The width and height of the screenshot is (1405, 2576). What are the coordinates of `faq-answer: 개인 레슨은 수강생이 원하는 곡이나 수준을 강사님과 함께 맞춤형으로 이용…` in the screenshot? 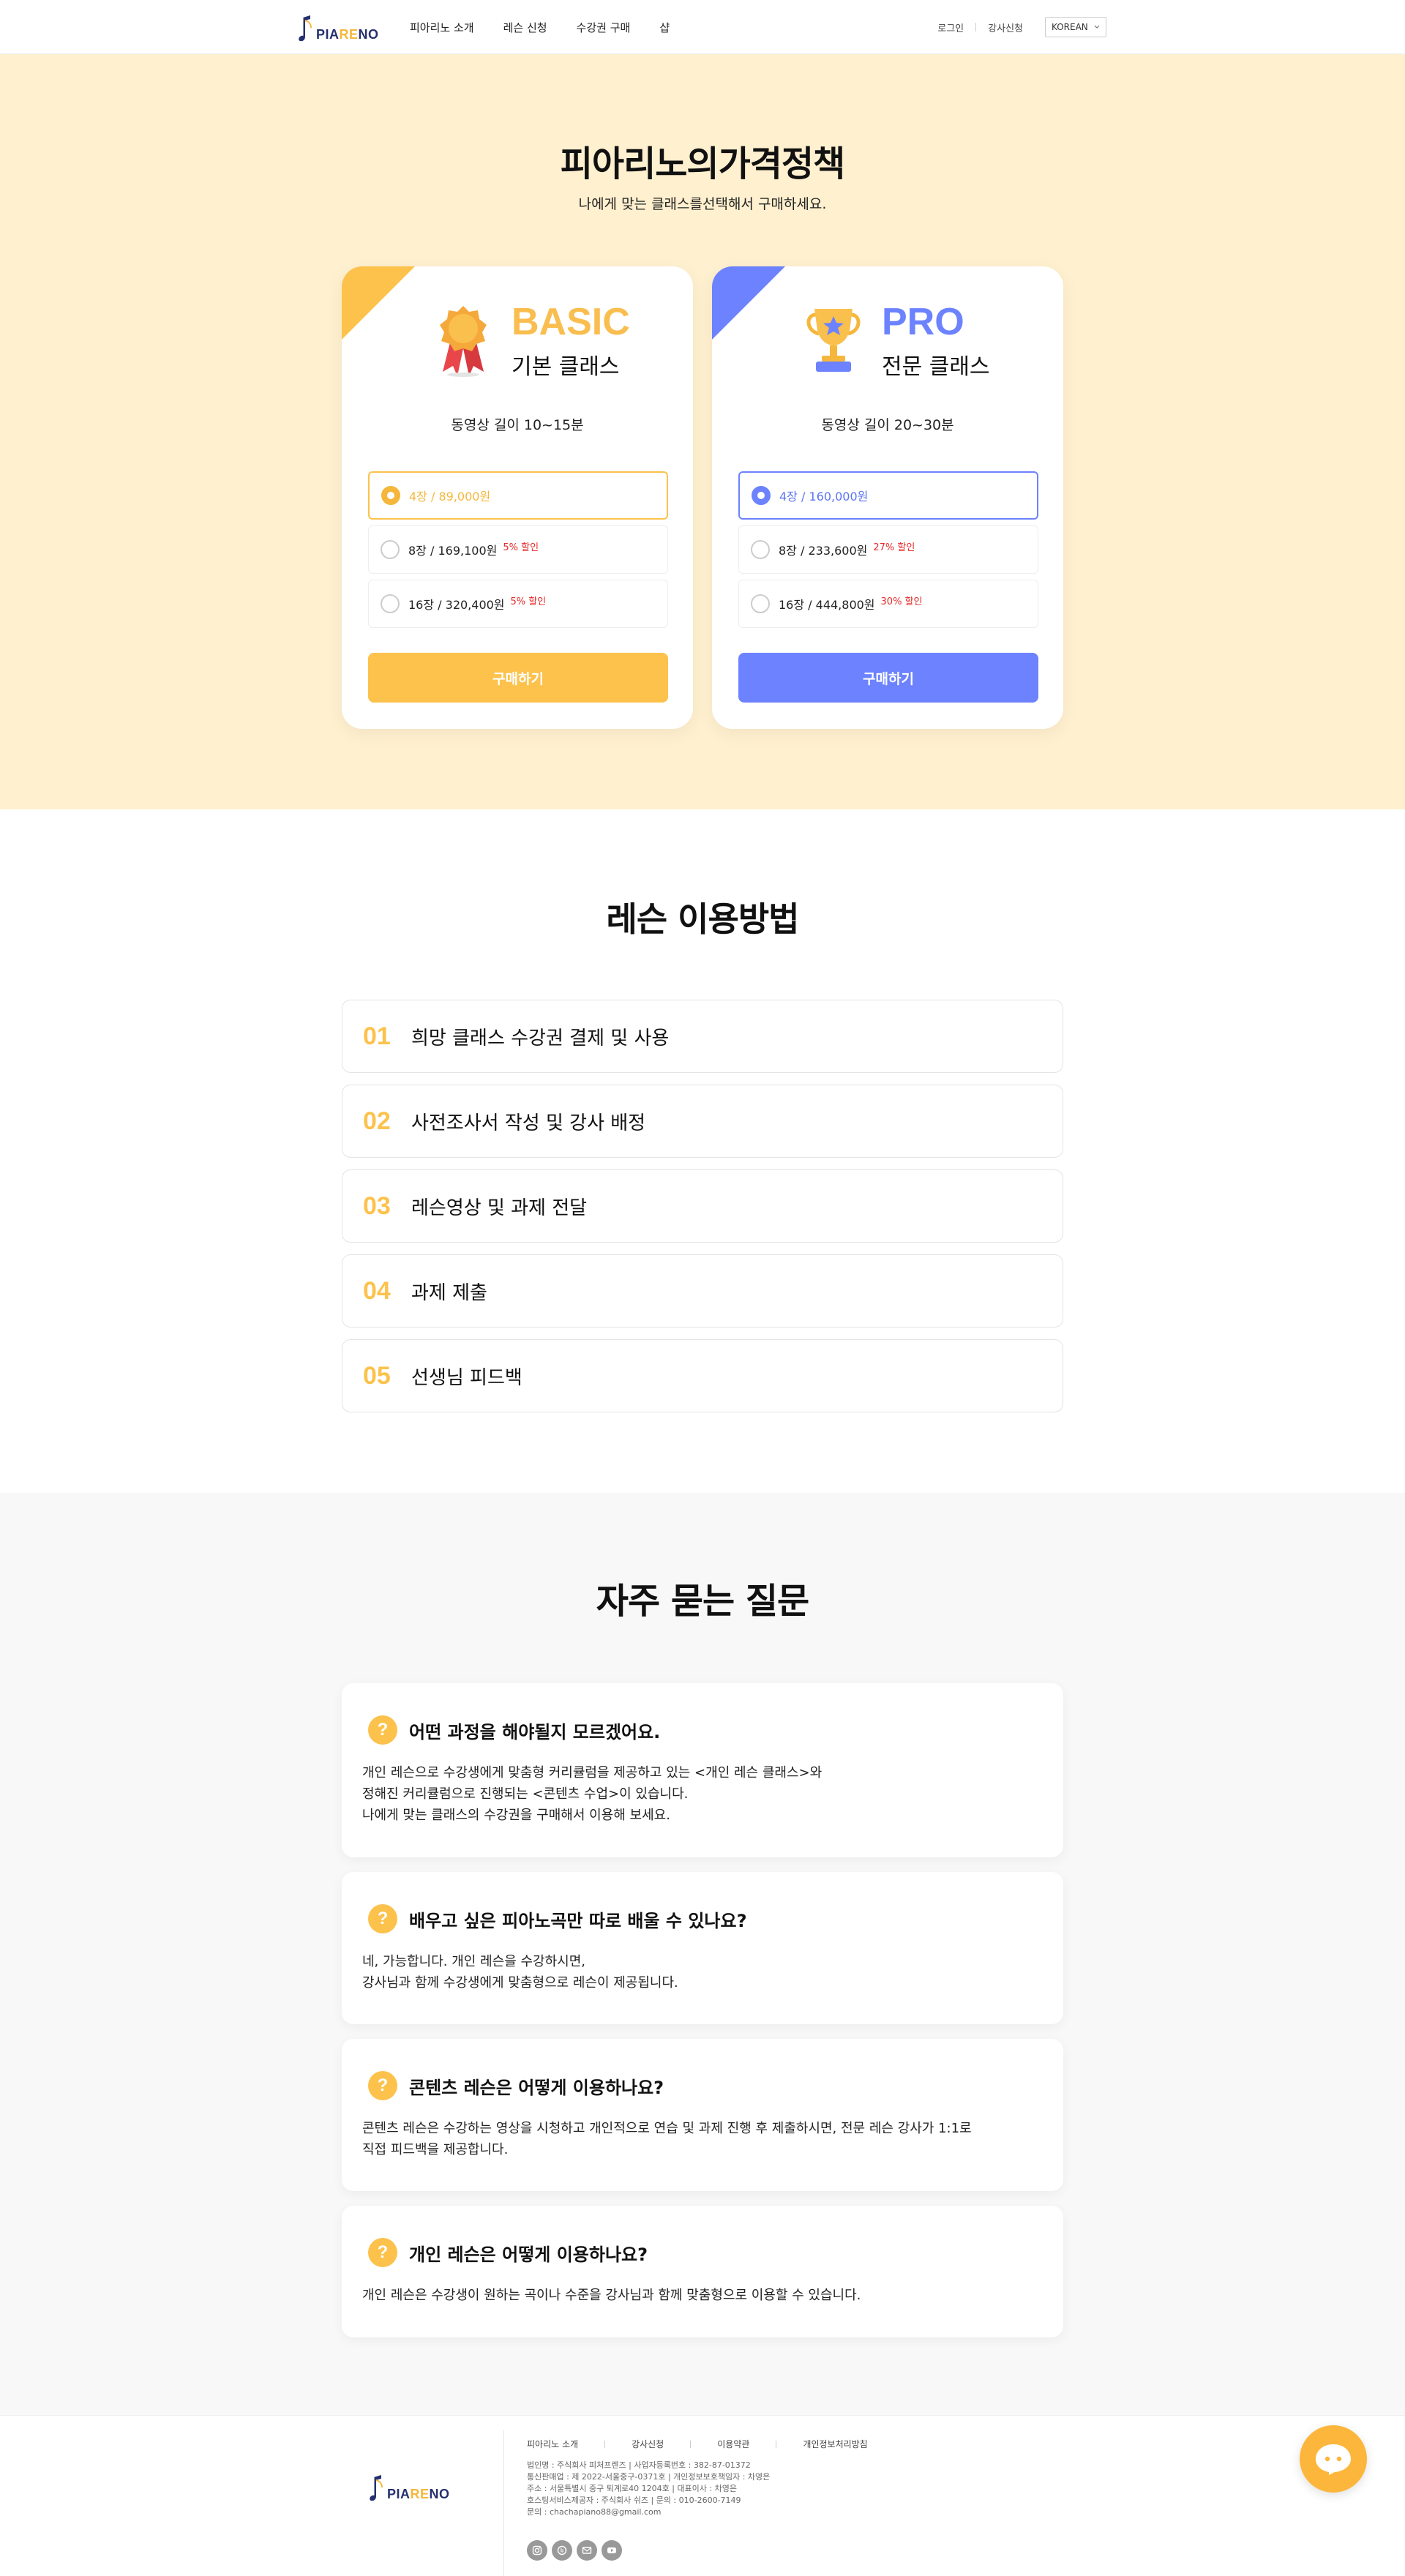 It's located at (611, 2295).